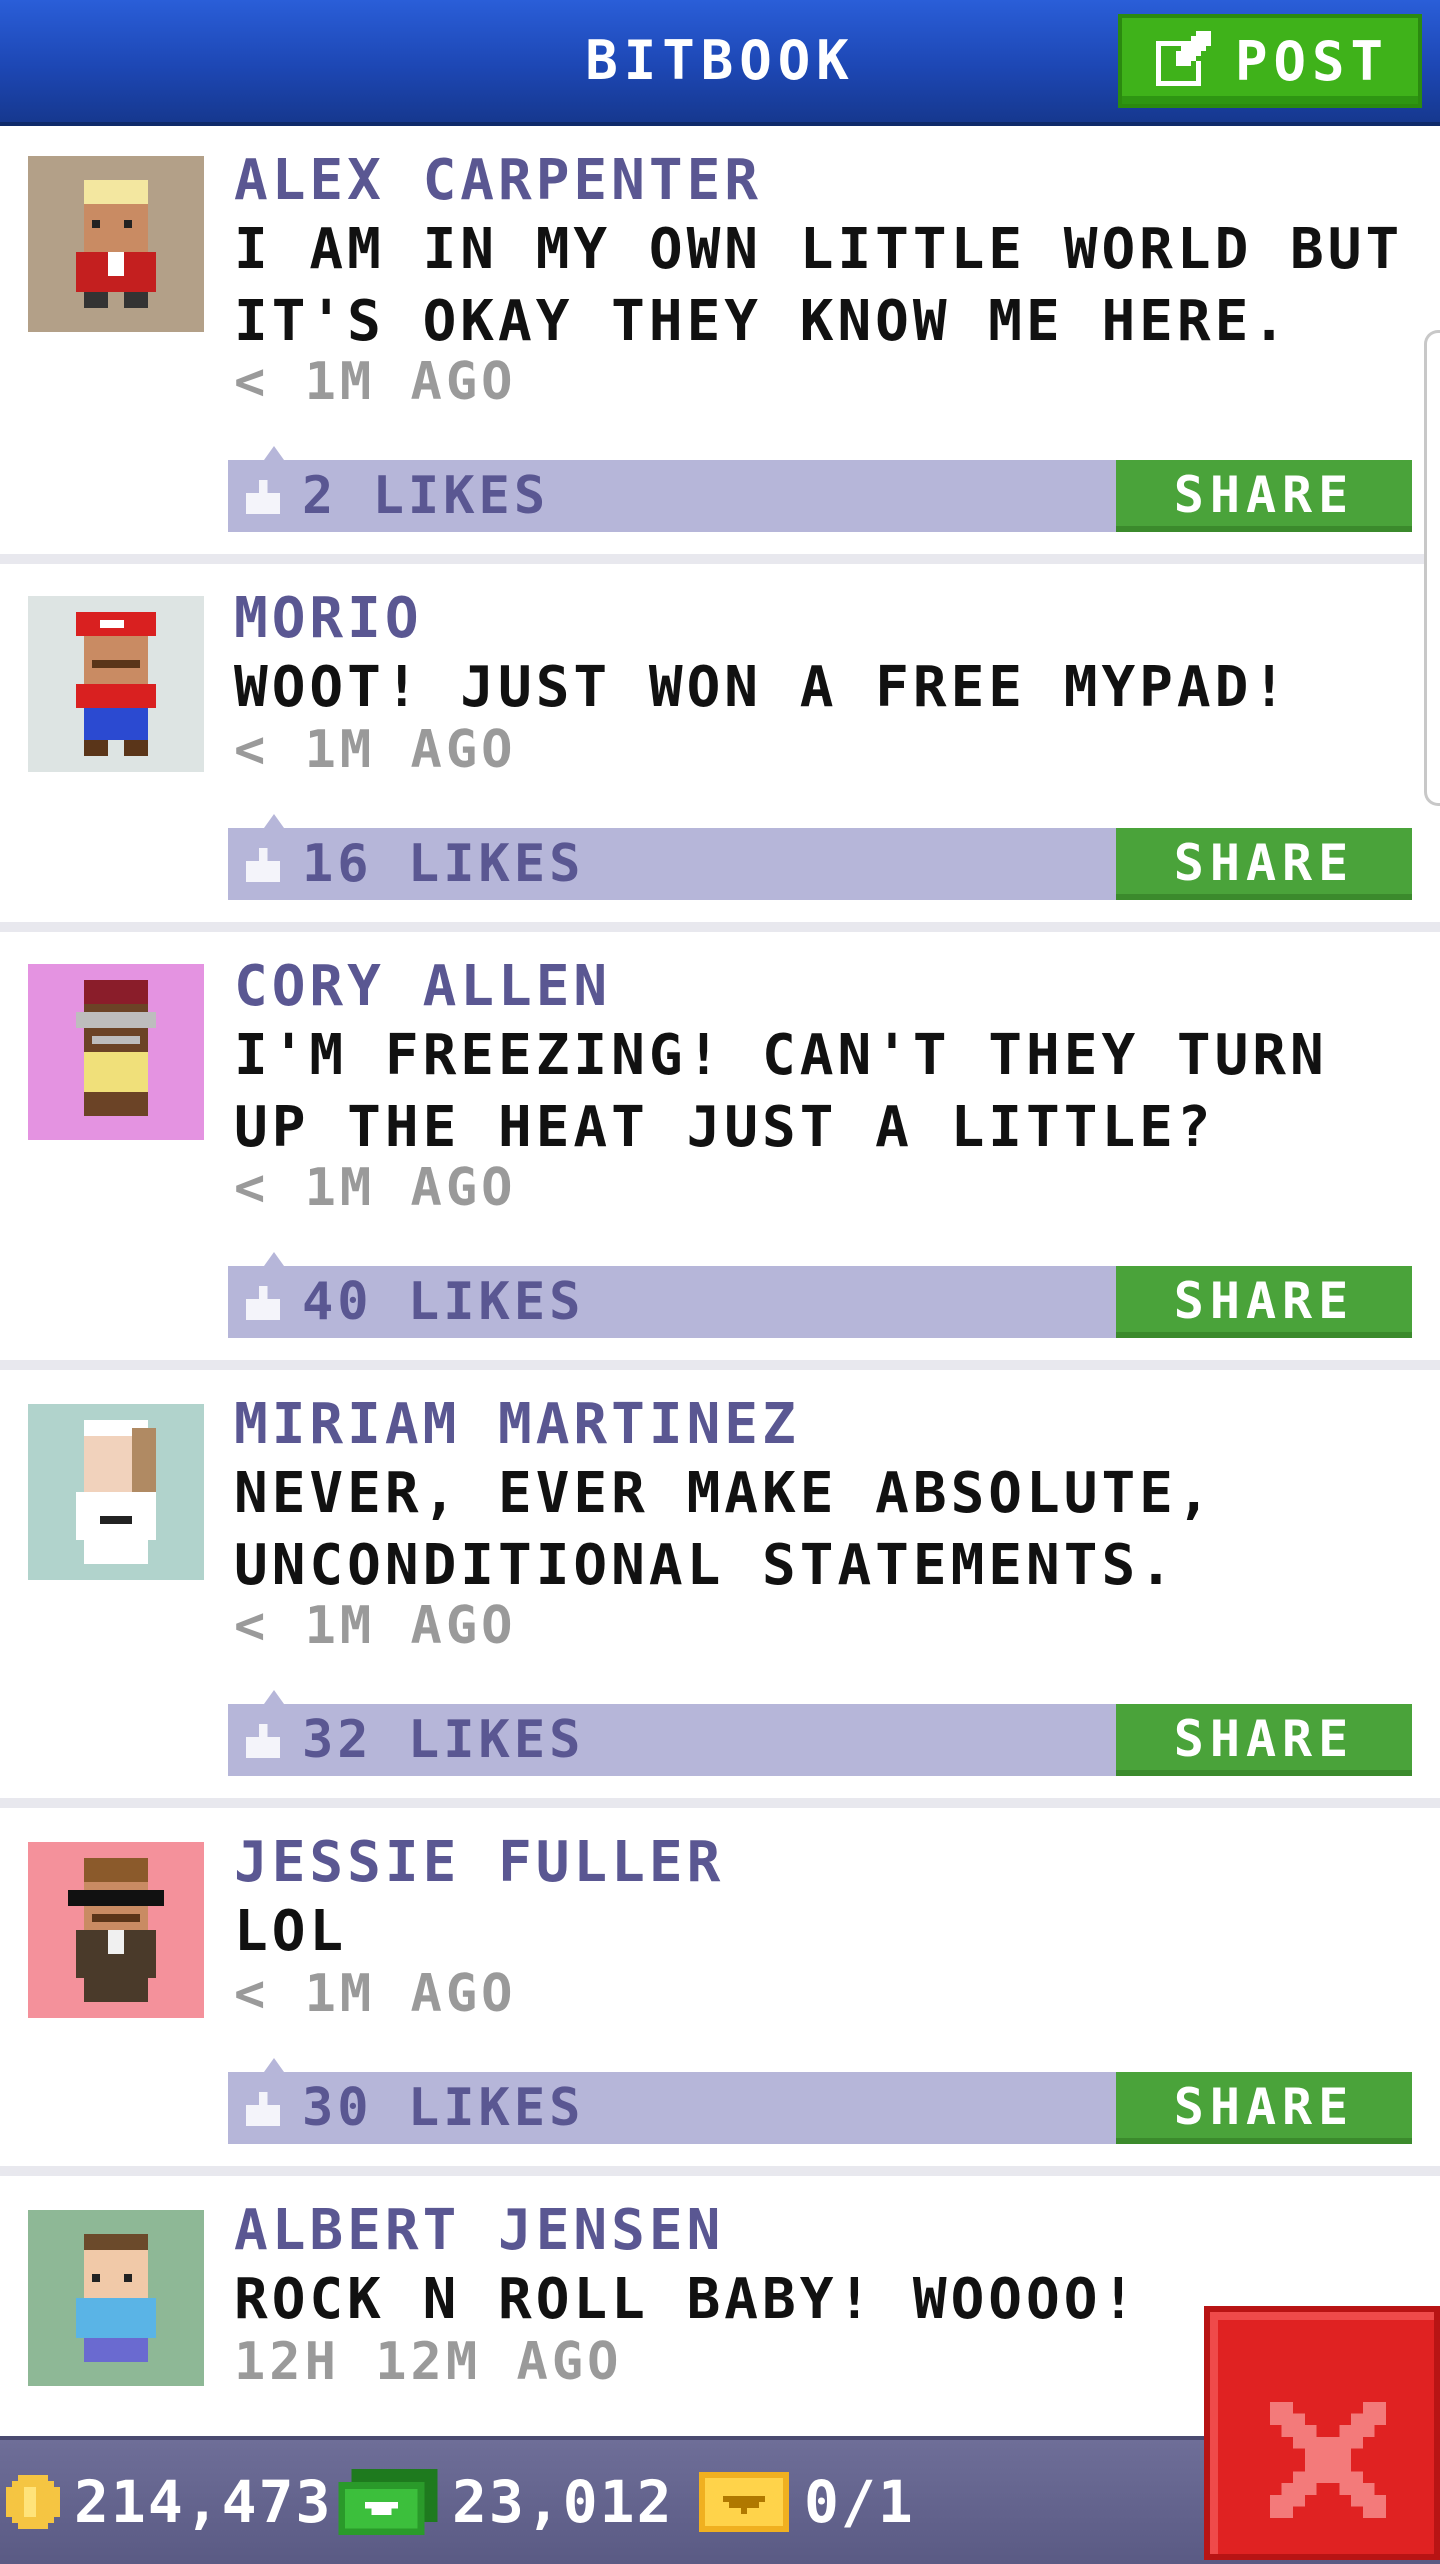 The image size is (1440, 2564). What do you see at coordinates (443, 864) in the screenshot?
I see `likes-count: 16 LIKES` at bounding box center [443, 864].